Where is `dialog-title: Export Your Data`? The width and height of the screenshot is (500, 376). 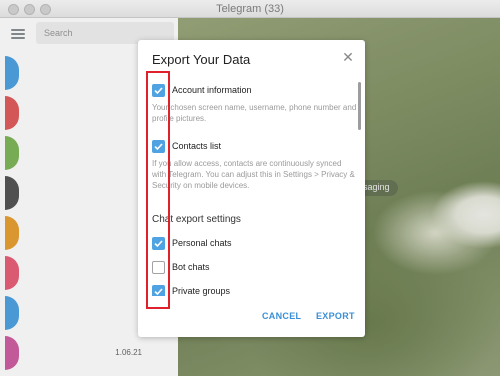
dialog-title: Export Your Data is located at coordinates (201, 59).